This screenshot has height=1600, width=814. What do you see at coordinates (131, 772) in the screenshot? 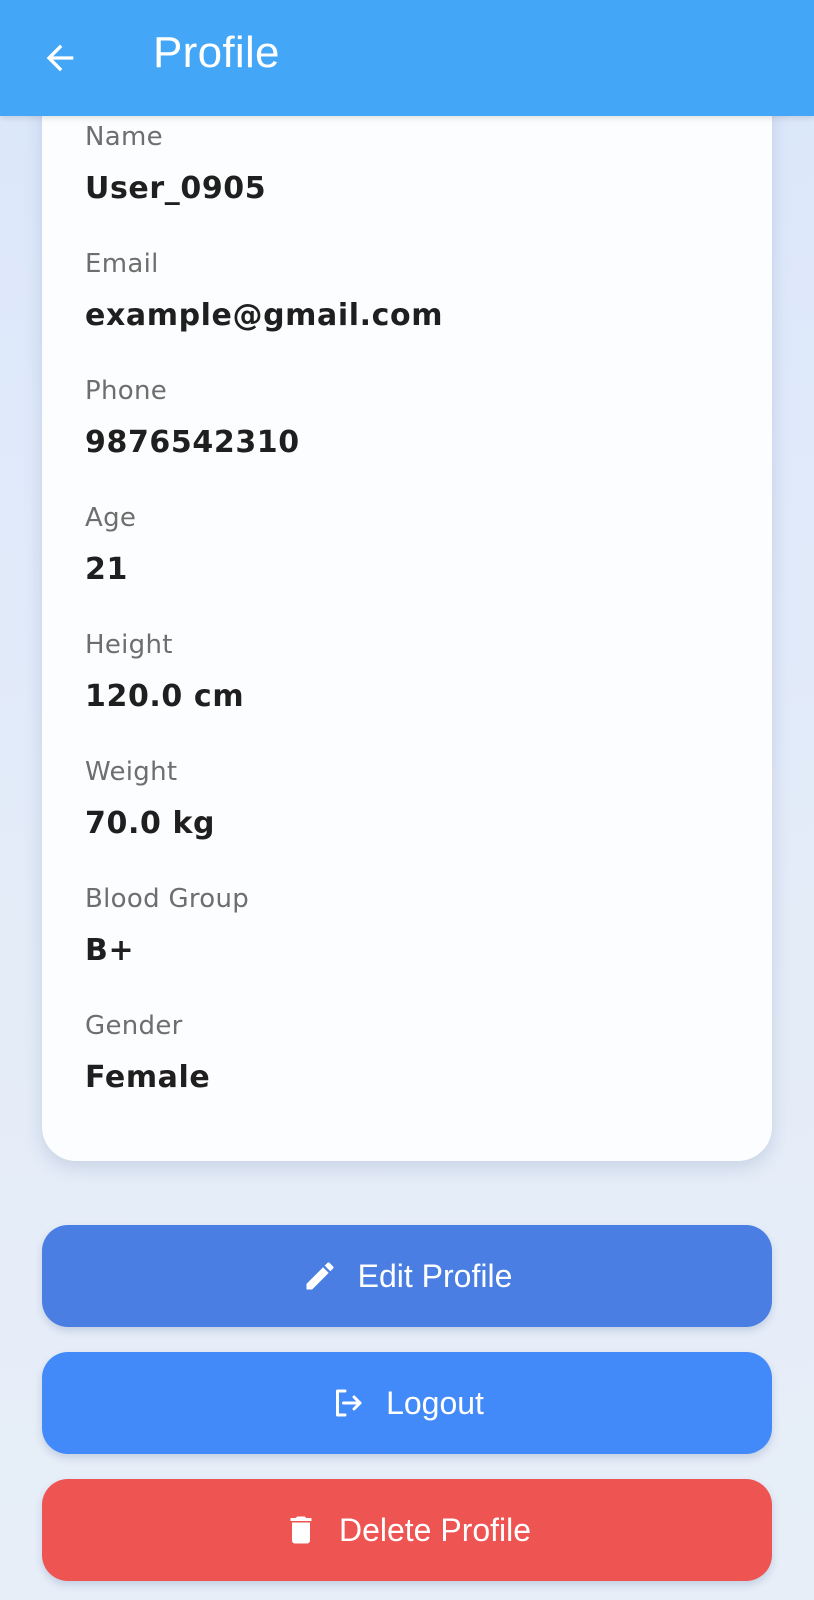
I see `field-label: Weight` at bounding box center [131, 772].